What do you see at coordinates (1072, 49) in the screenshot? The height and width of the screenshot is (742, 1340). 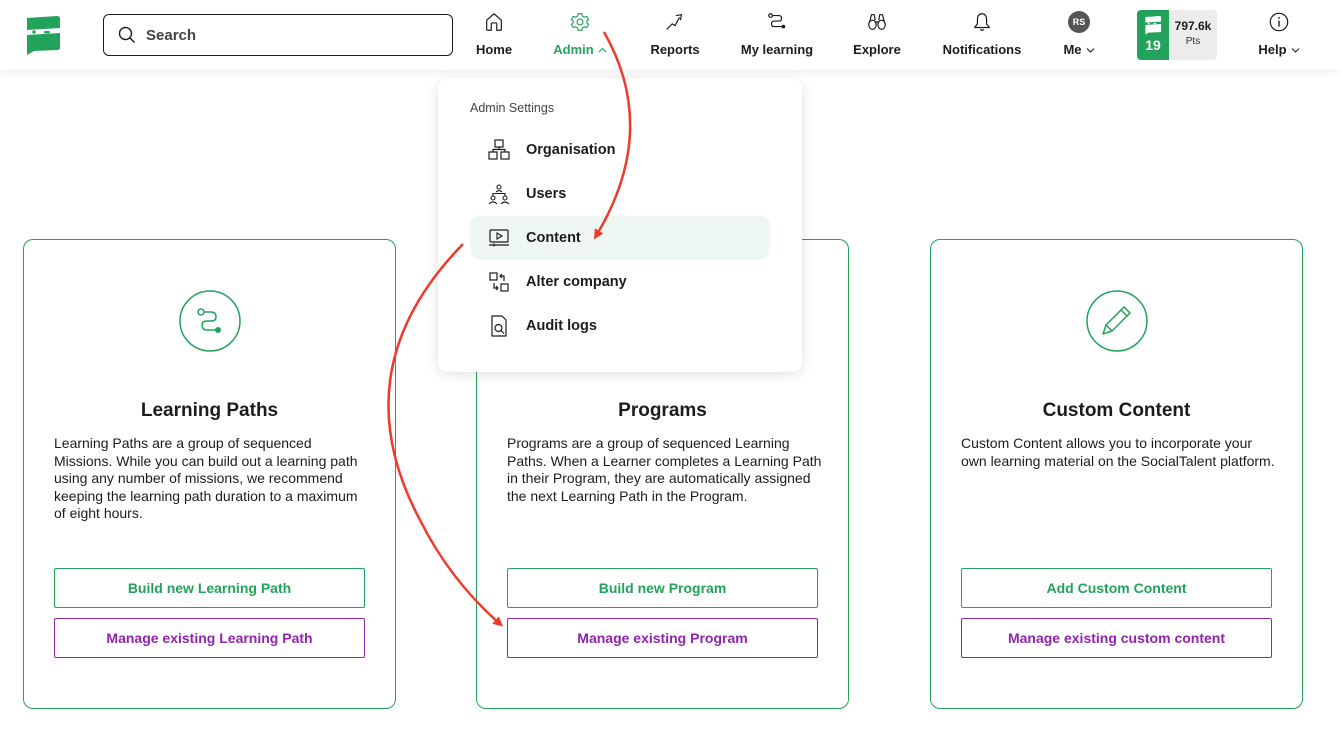 I see `nav-me-label: Me` at bounding box center [1072, 49].